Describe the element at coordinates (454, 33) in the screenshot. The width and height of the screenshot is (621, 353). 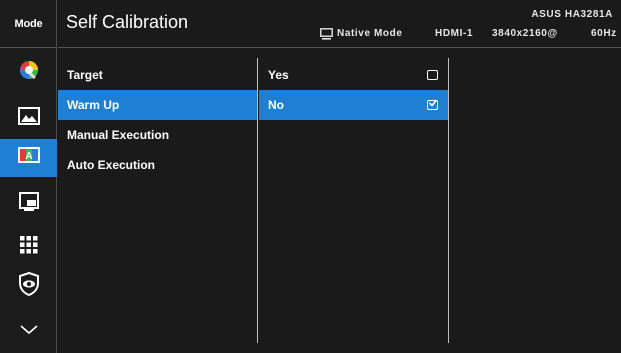
I see `status-input: HDMI-1` at that location.